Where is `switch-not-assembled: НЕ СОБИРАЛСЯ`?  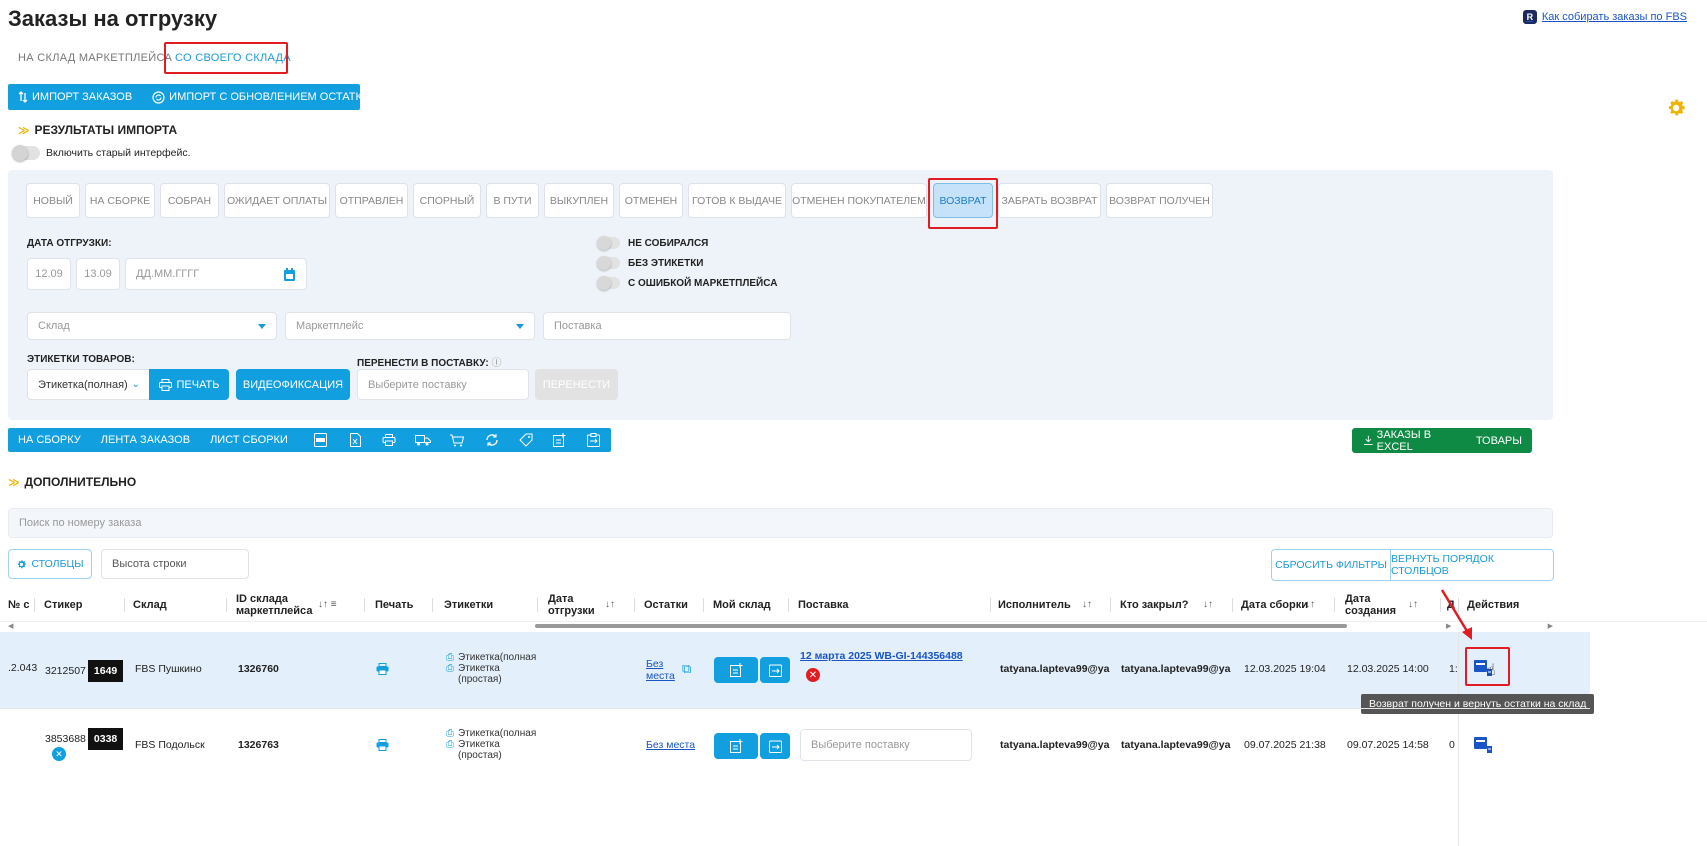 switch-not-assembled: НЕ СОБИРАЛСЯ is located at coordinates (652, 243).